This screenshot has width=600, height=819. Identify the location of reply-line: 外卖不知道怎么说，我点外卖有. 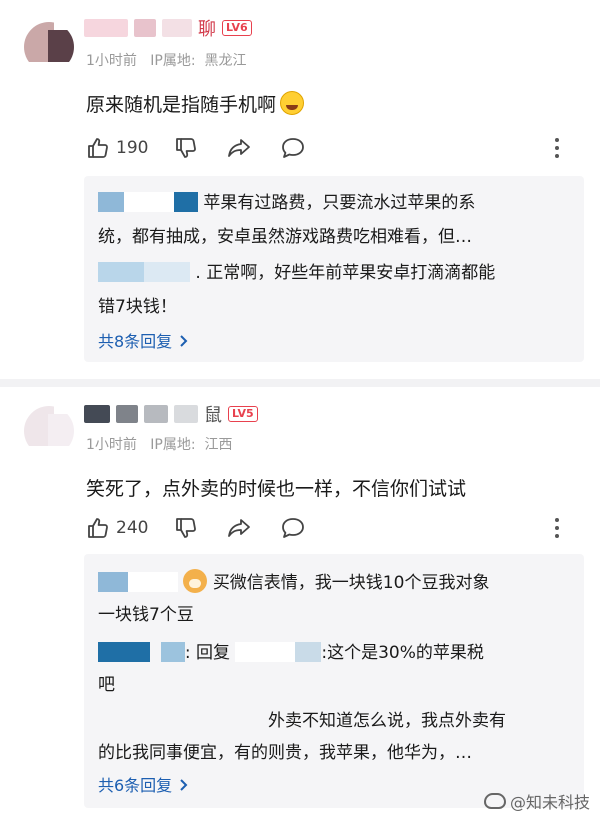
(302, 718).